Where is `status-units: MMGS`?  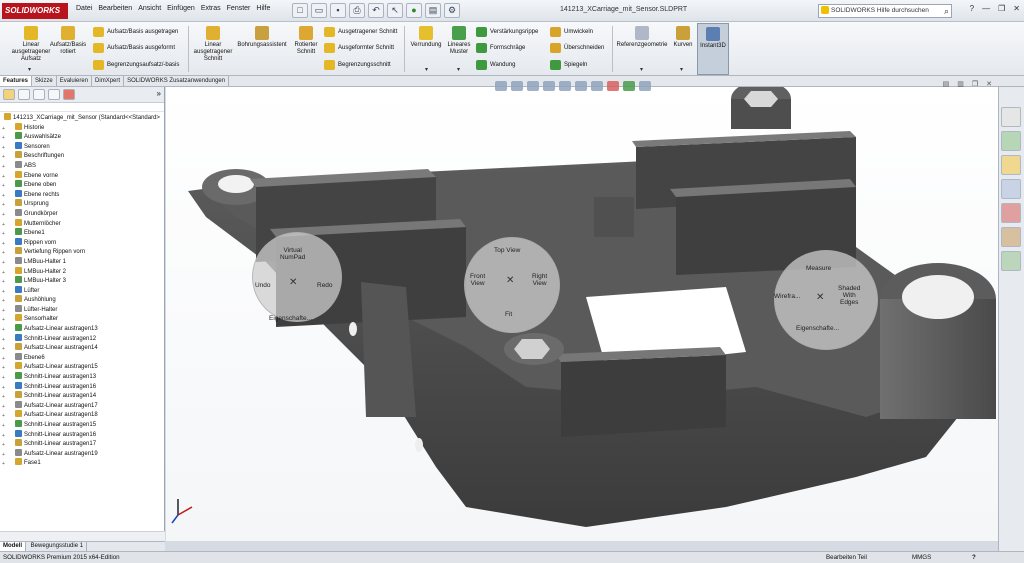 status-units: MMGS is located at coordinates (921, 557).